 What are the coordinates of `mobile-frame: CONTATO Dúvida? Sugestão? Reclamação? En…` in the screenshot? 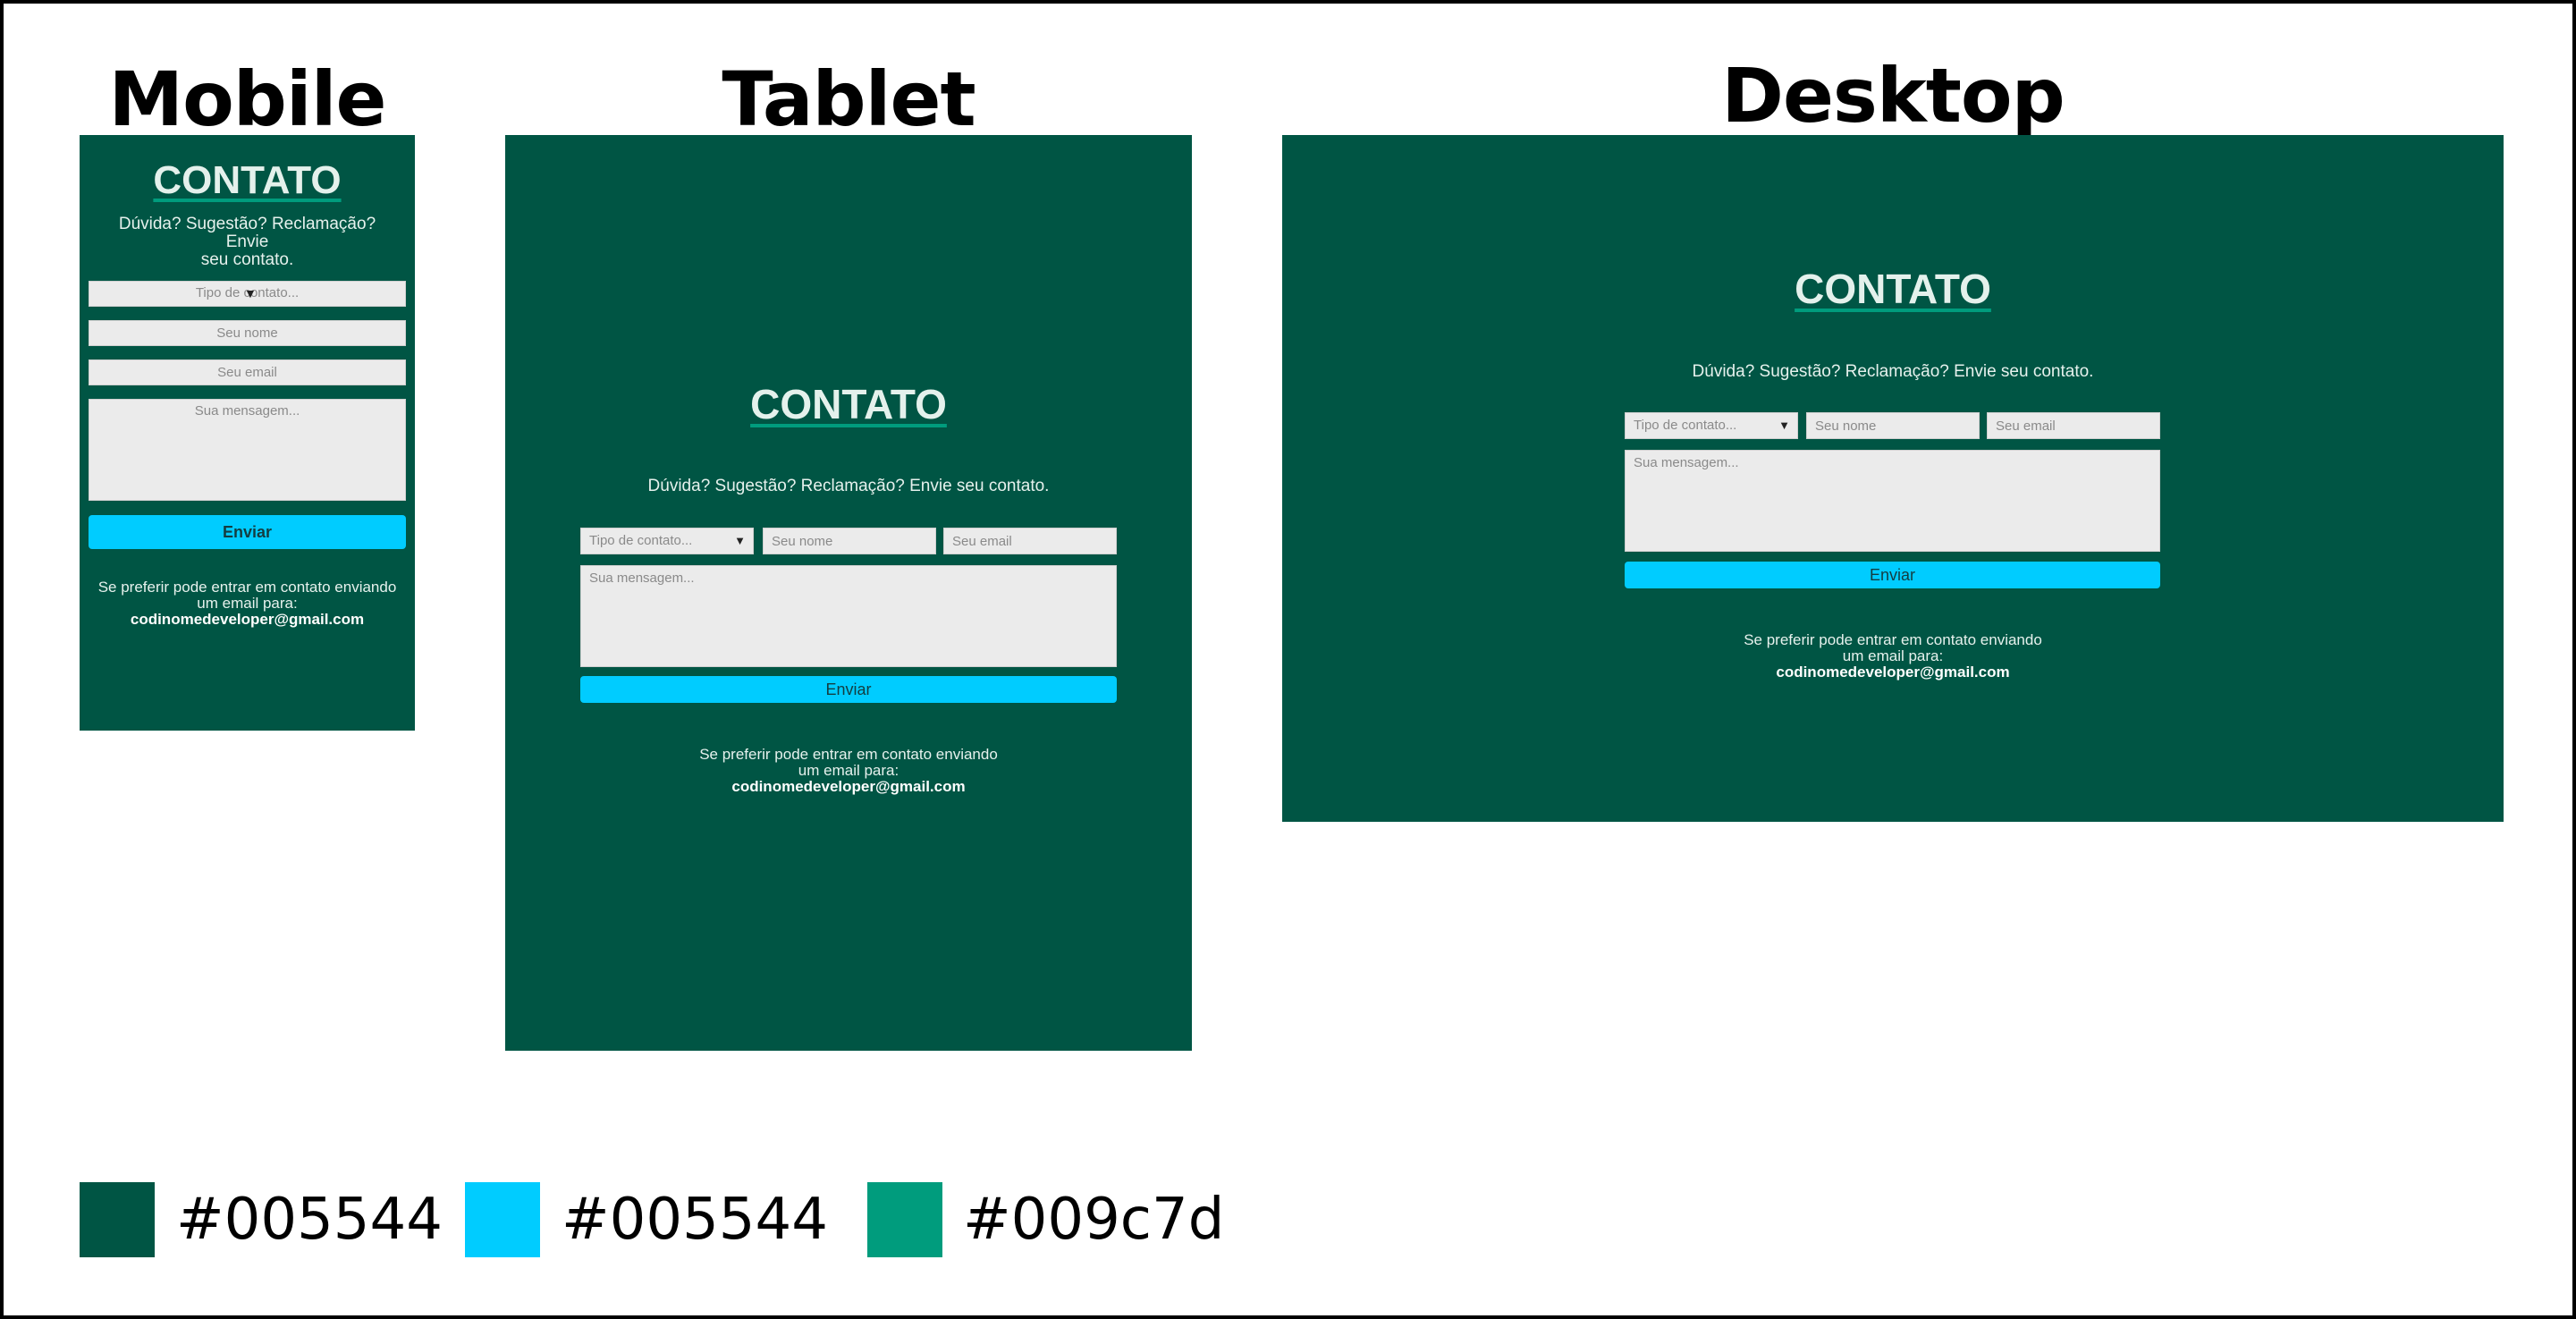 It's located at (247, 433).